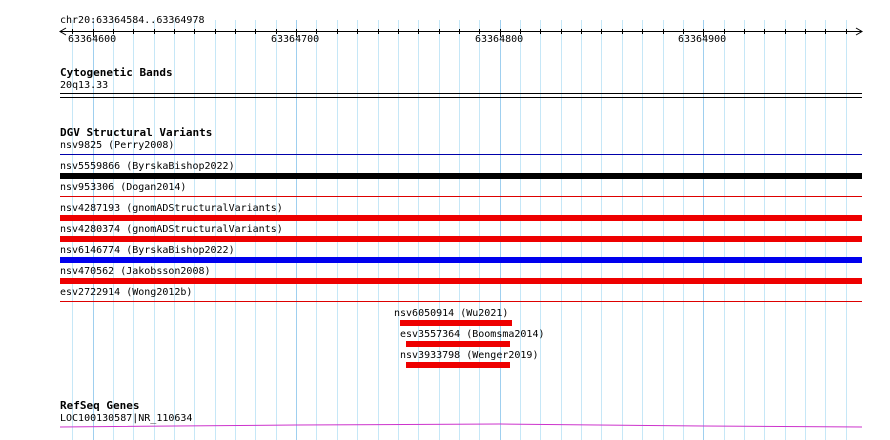 Image resolution: width=890 pixels, height=440 pixels. I want to click on dgv-feature-label: esv3557364 (Boomsma2014), so click(472, 335).